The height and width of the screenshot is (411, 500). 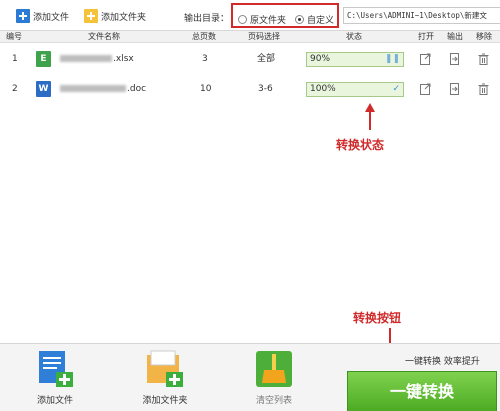 What do you see at coordinates (320, 59) in the screenshot?
I see `status-text: 90%` at bounding box center [320, 59].